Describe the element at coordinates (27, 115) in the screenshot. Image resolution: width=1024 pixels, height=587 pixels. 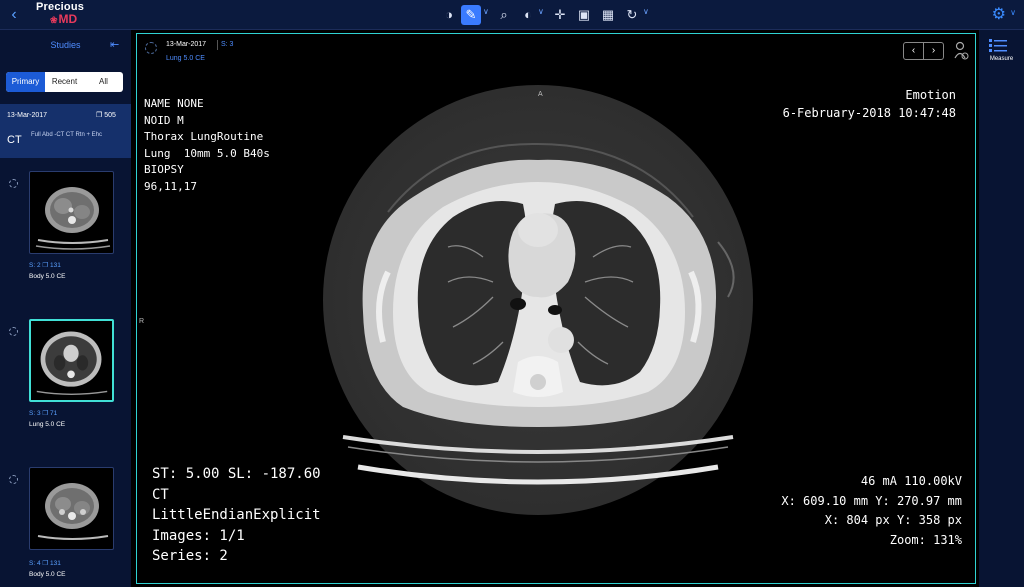
I see `study-date: 13-Mar-2017` at that location.